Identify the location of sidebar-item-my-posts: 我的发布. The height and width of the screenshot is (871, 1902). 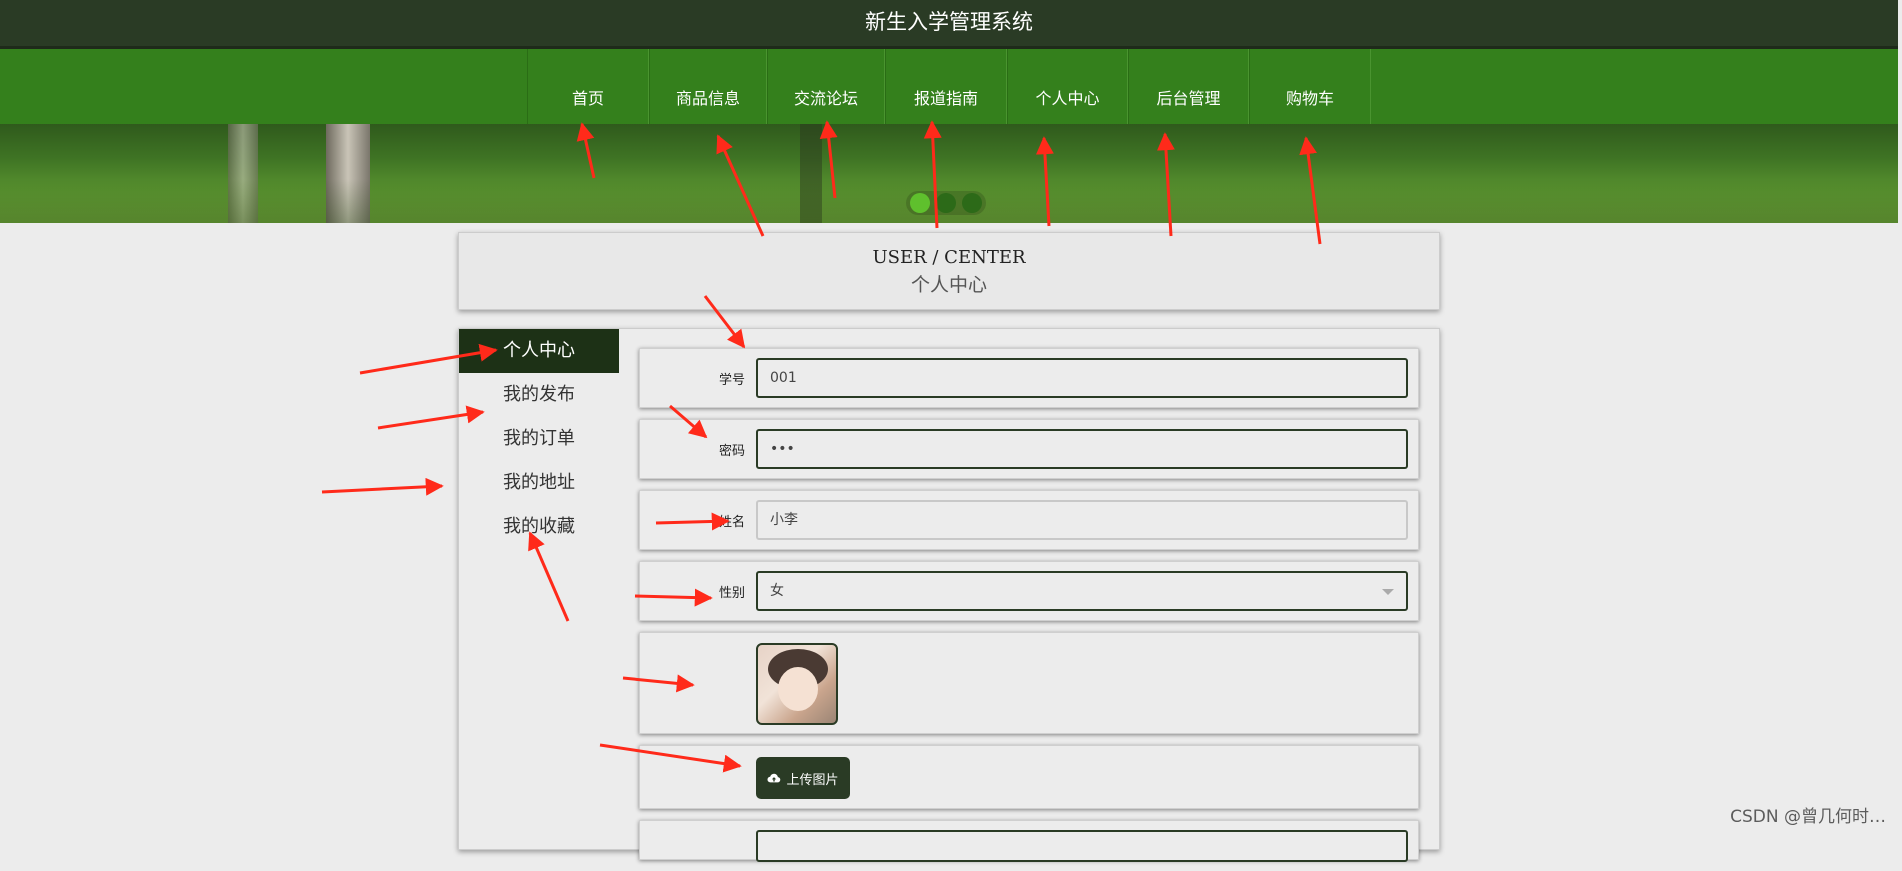
(539, 395).